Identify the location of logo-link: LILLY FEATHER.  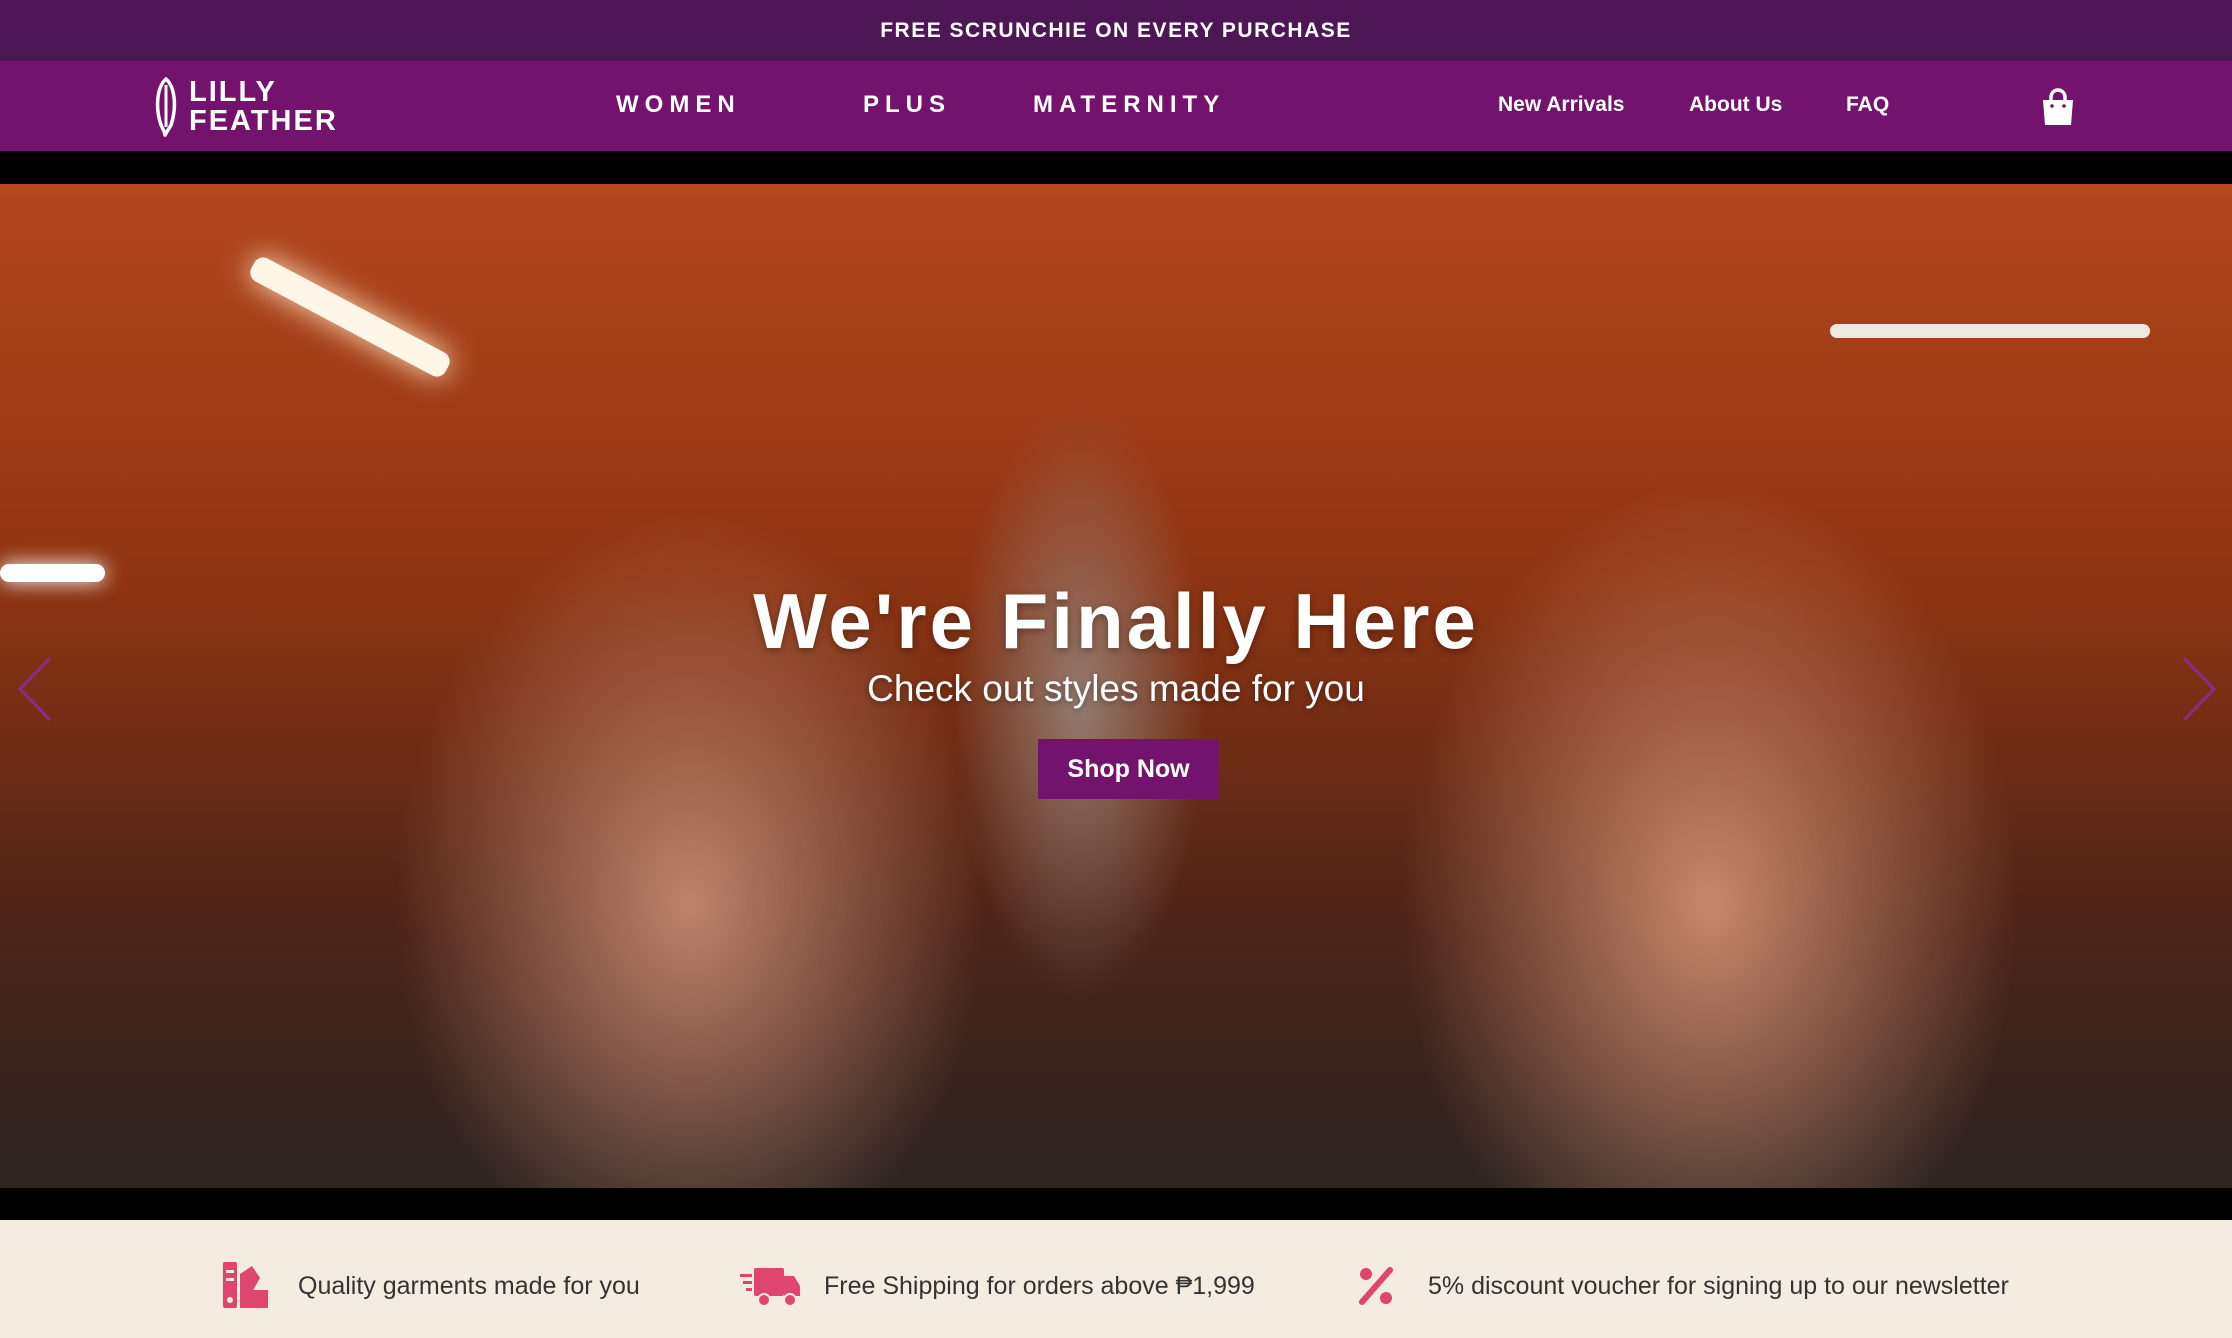
(245, 107).